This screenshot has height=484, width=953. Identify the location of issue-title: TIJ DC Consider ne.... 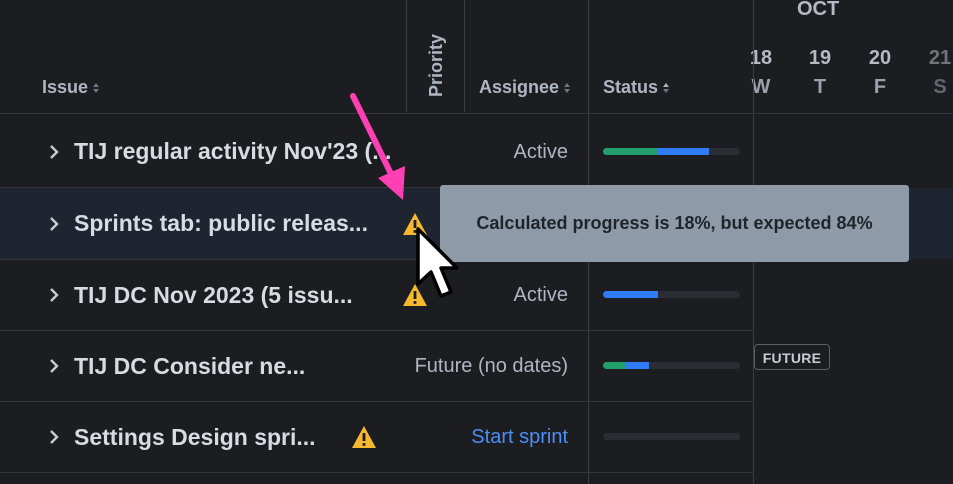
(189, 366).